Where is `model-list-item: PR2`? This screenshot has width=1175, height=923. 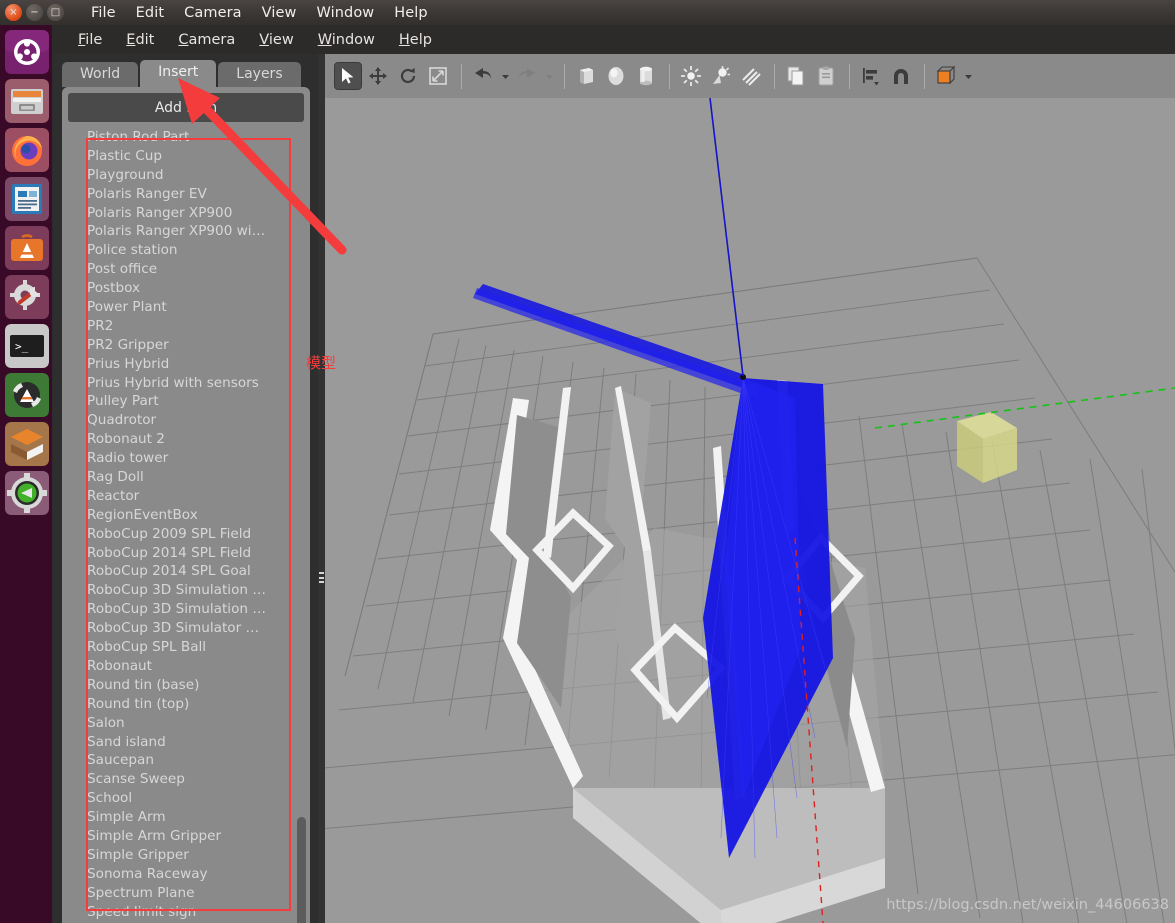
model-list-item: PR2 is located at coordinates (186, 326).